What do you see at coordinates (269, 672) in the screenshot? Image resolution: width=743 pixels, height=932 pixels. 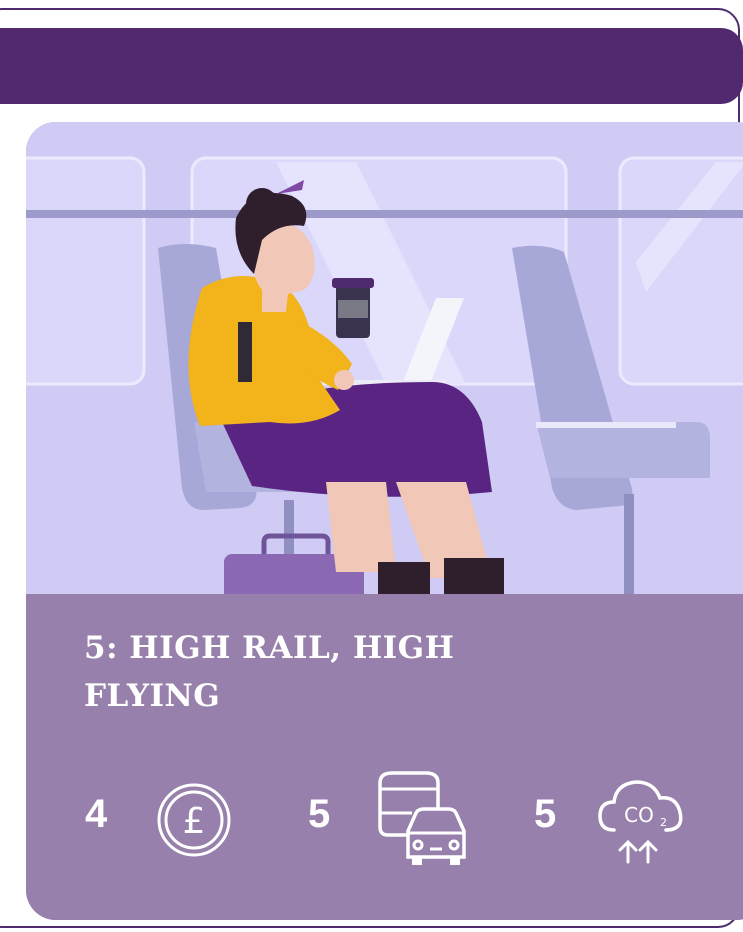 I see `scenario-title: 5: HIGH RAIL, HIGH FLYING` at bounding box center [269, 672].